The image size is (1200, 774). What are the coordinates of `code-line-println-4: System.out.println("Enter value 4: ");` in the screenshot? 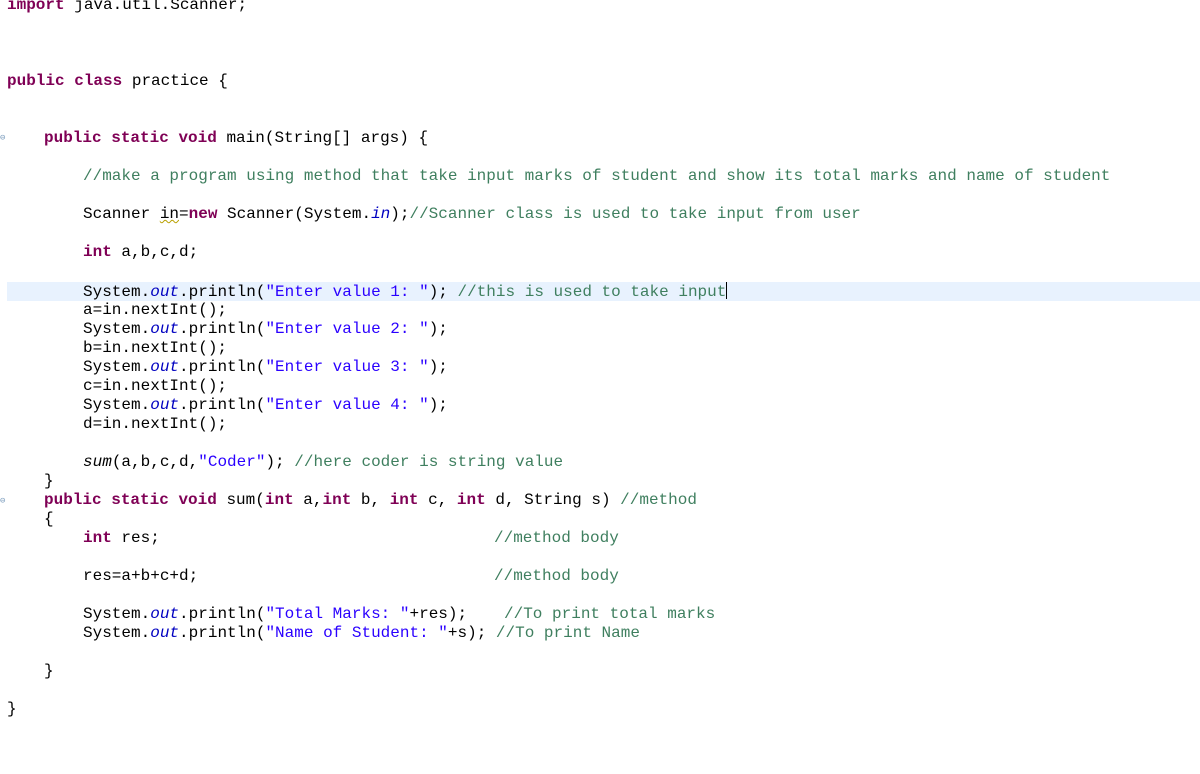 It's located at (265, 405).